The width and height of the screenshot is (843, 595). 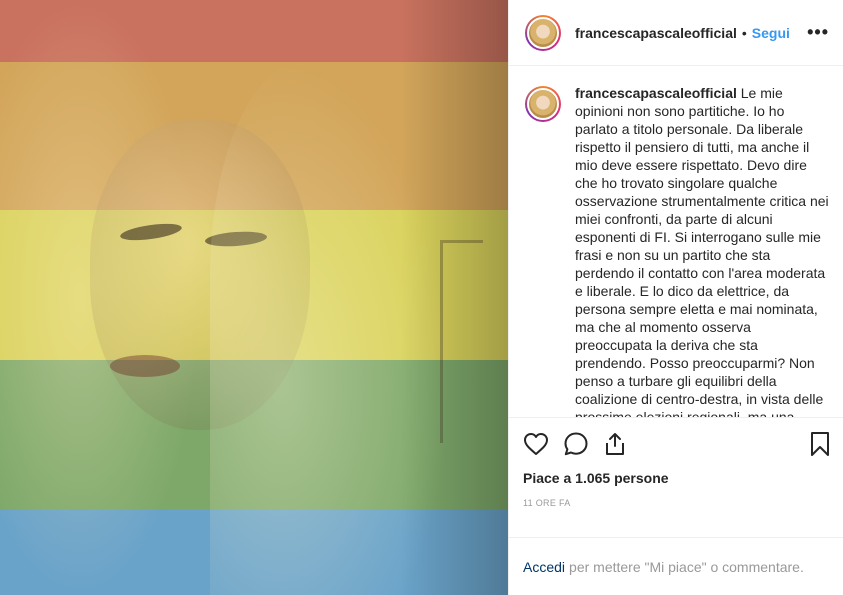 What do you see at coordinates (771, 33) in the screenshot?
I see `follow-button: Segui` at bounding box center [771, 33].